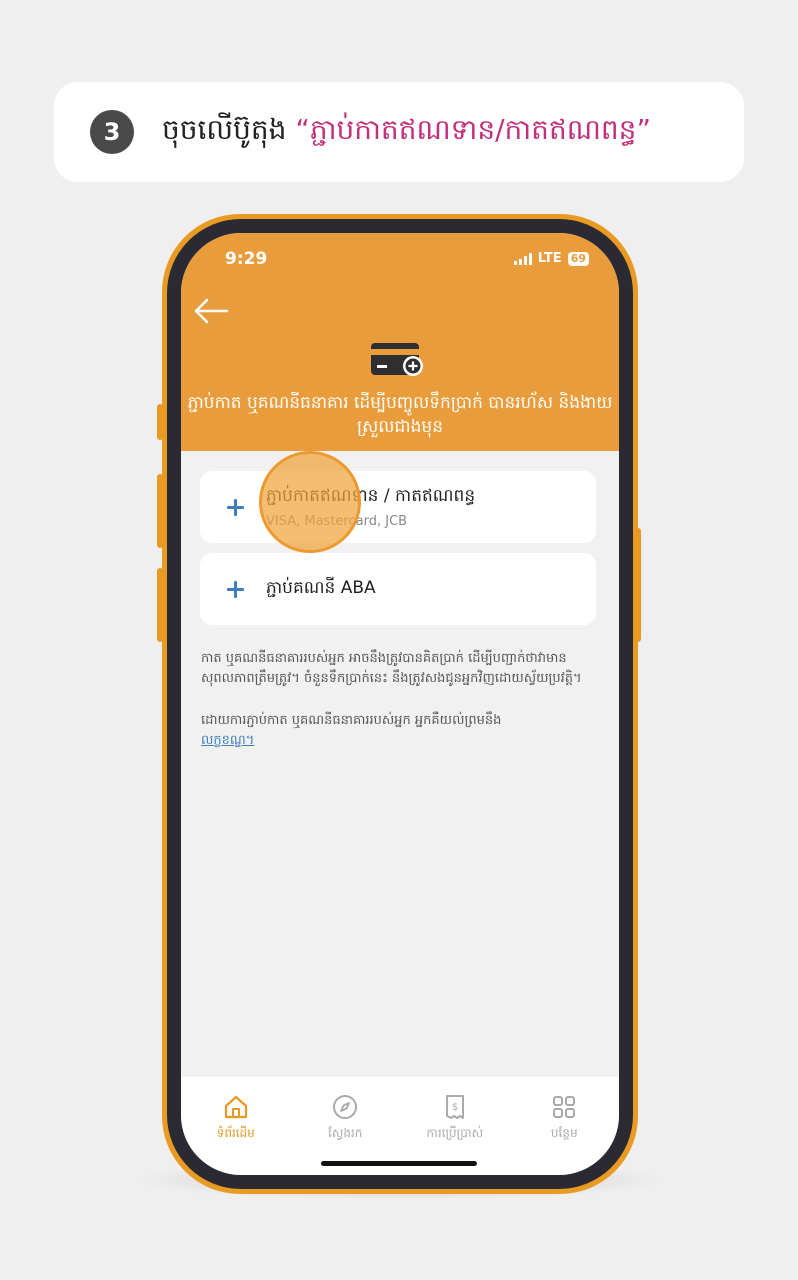  I want to click on tab-label: ទំព័រដើម, so click(235, 1133).